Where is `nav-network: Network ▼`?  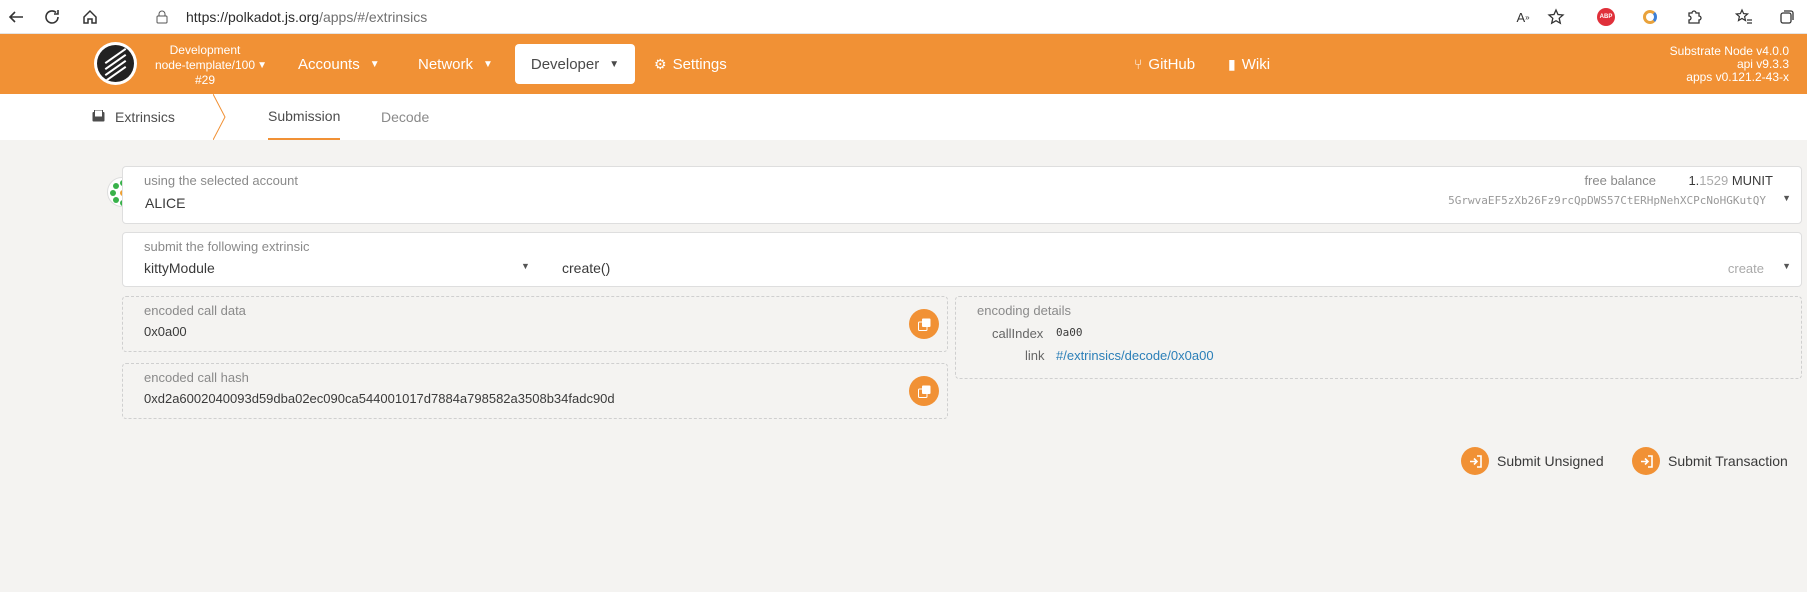 nav-network: Network ▼ is located at coordinates (455, 64).